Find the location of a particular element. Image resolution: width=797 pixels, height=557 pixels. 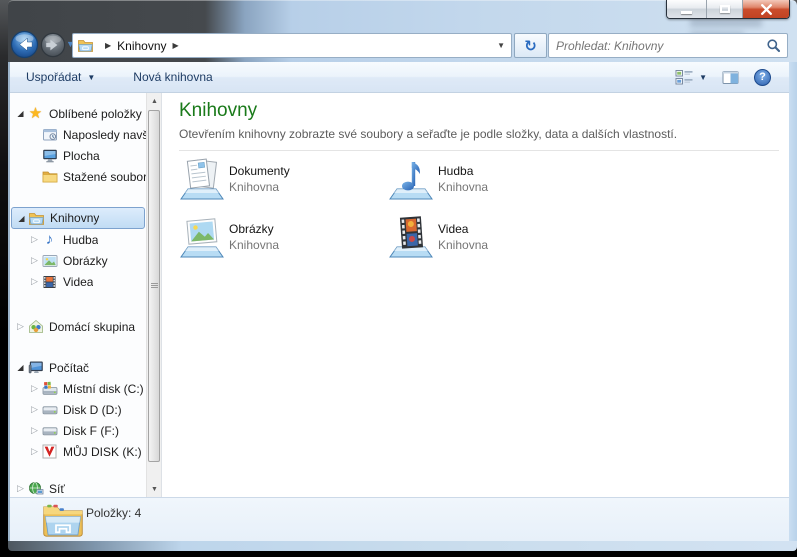

scroll-down-button: ▼ is located at coordinates (154, 489).